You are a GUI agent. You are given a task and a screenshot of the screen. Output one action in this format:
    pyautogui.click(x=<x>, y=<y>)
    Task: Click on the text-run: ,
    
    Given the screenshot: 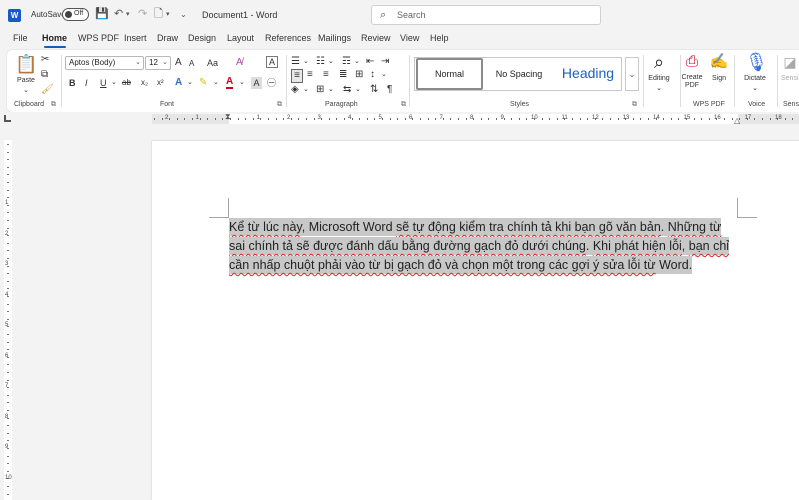 What is the action you would take?
    pyautogui.click(x=685, y=246)
    